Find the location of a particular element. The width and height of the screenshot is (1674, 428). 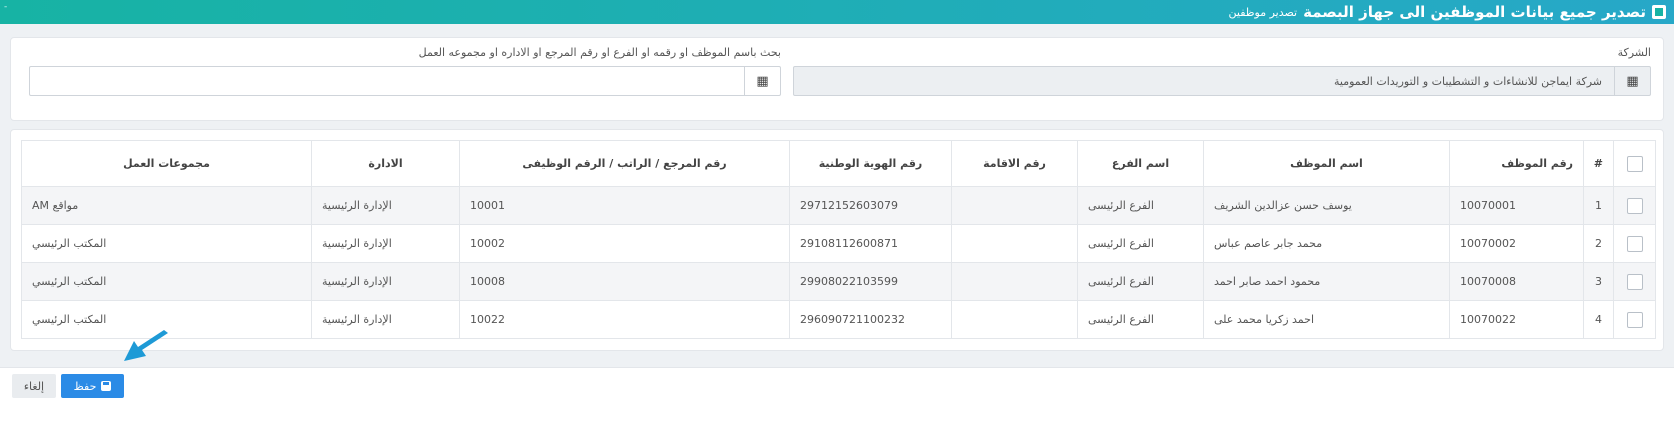

pointer-arrow-icon is located at coordinates (146, 345).